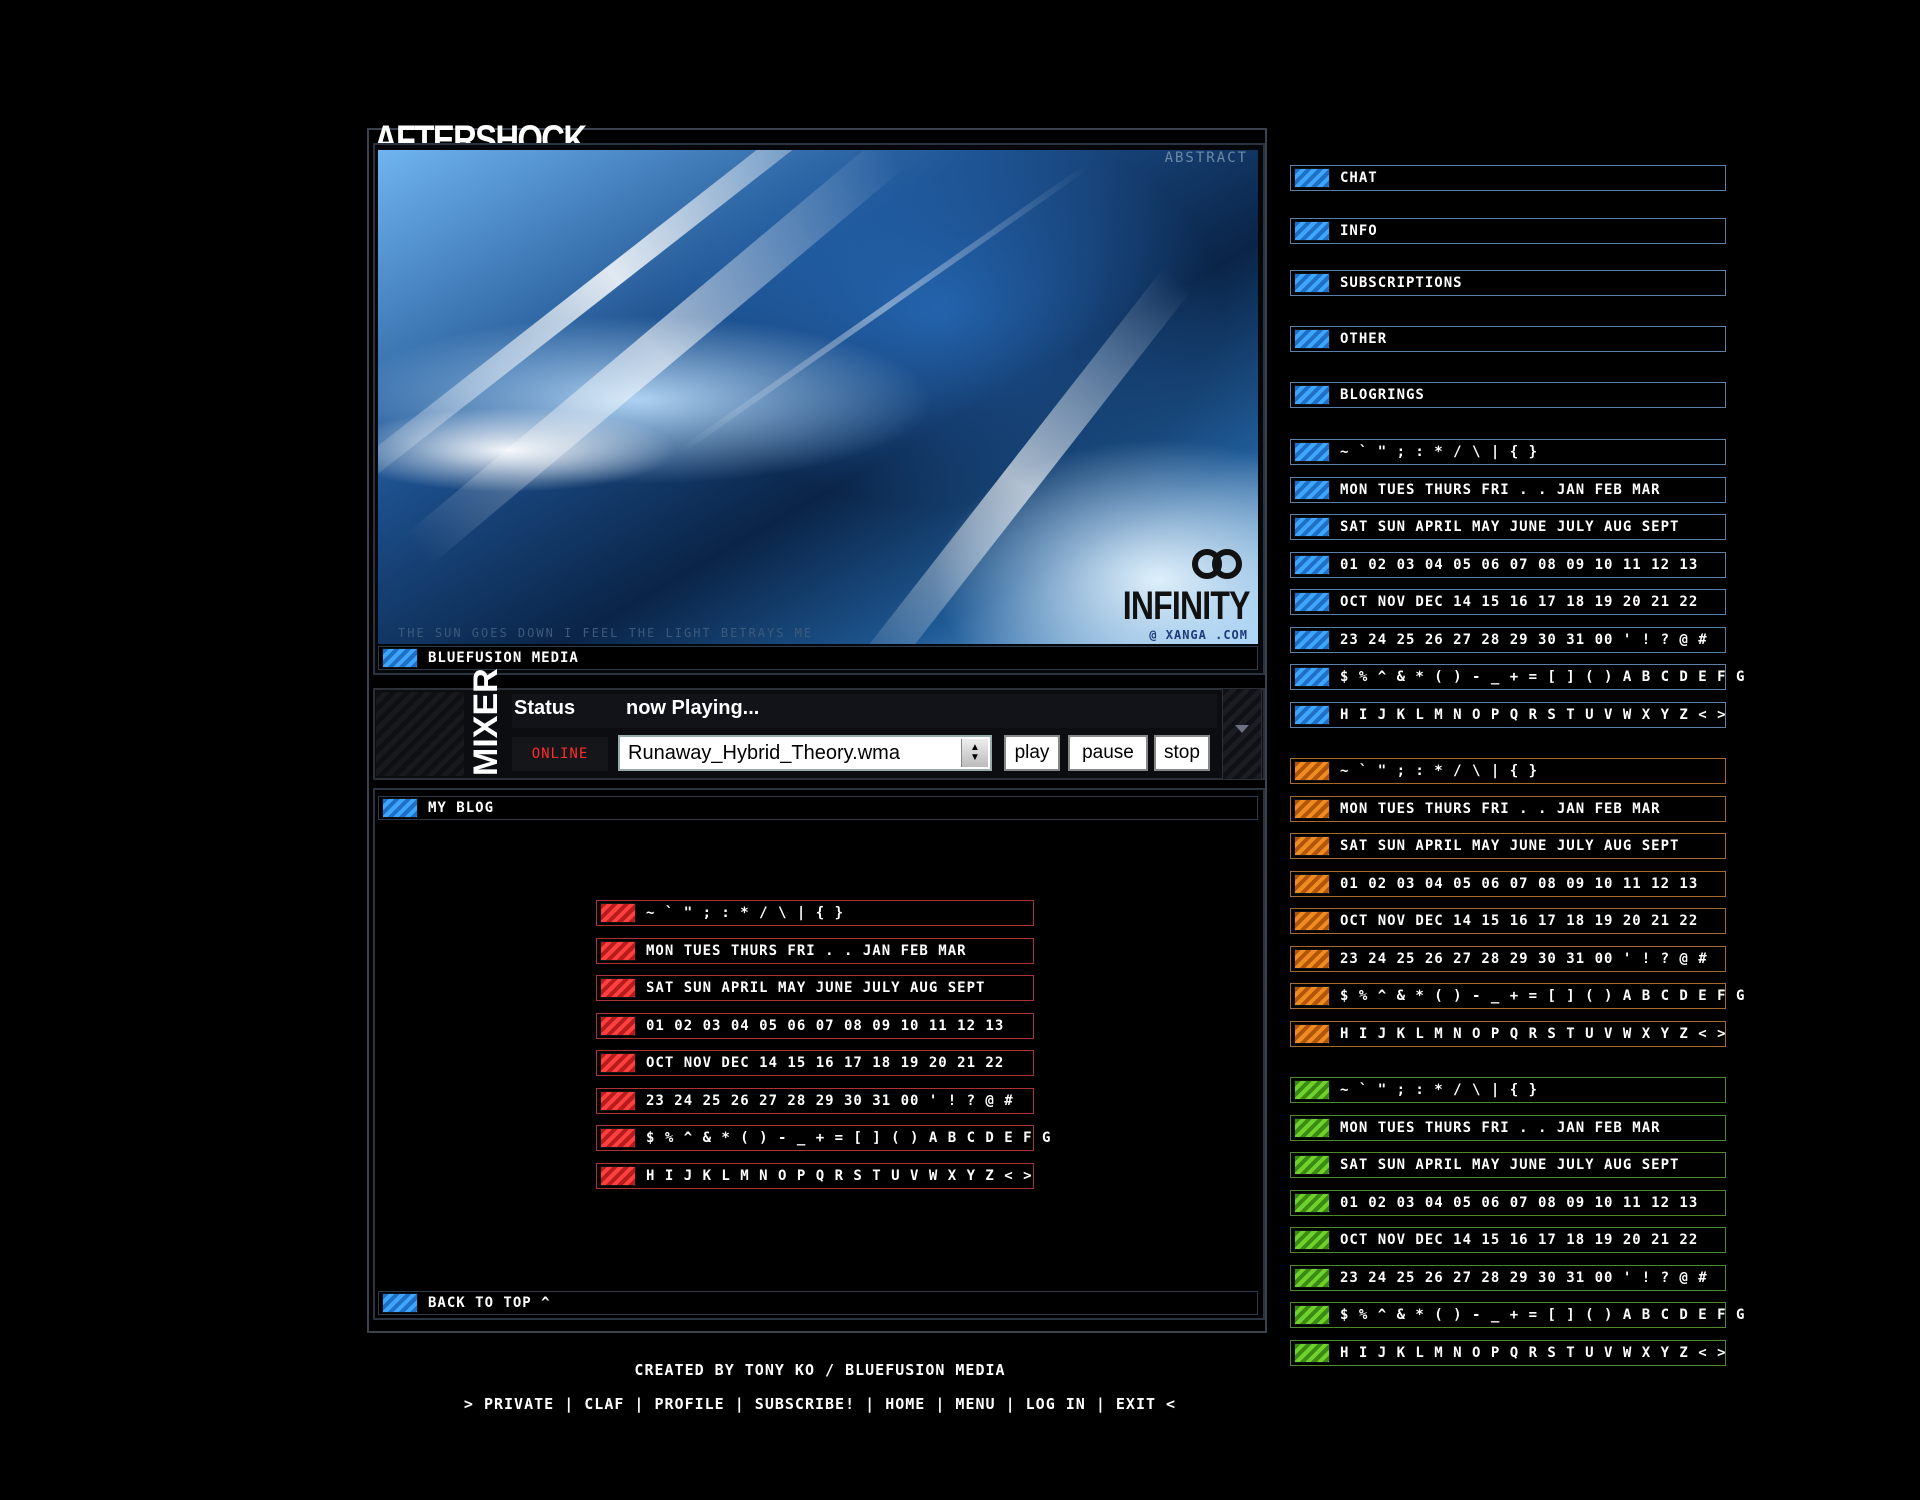  Describe the element at coordinates (1508, 921) in the screenshot. I see `charset-orange-line: OCT NOV DEC 14 15 16 17 18 19 20 21 22` at that location.